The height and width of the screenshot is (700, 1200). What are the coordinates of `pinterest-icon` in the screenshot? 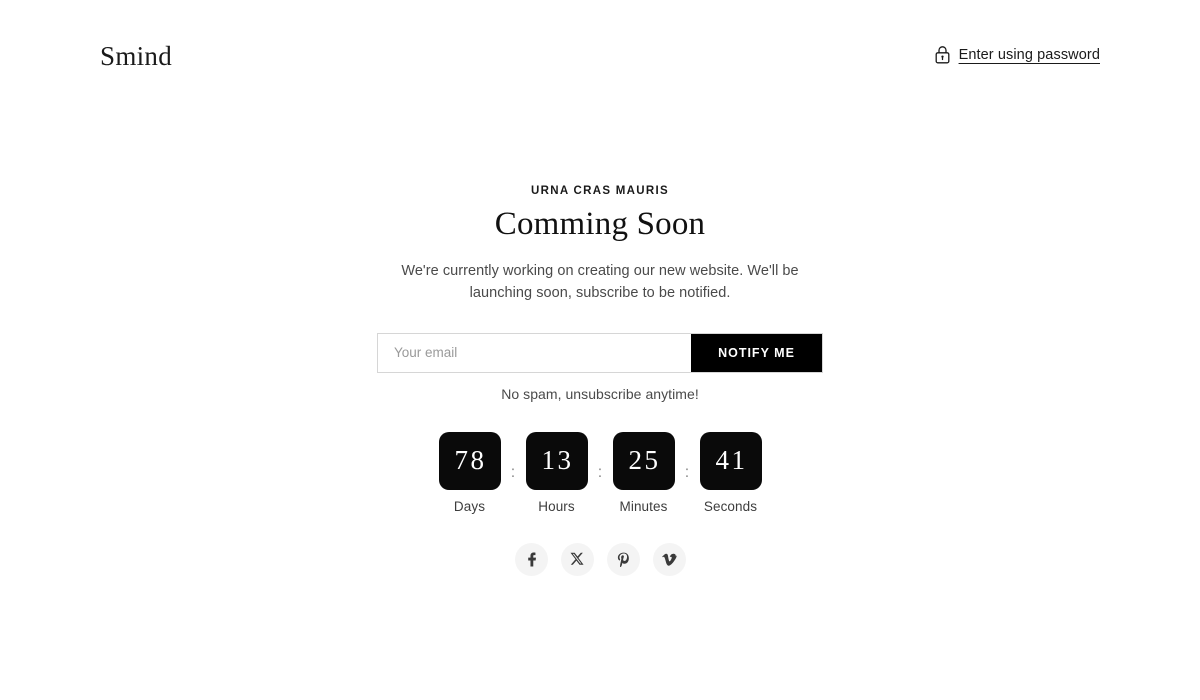 It's located at (623, 559).